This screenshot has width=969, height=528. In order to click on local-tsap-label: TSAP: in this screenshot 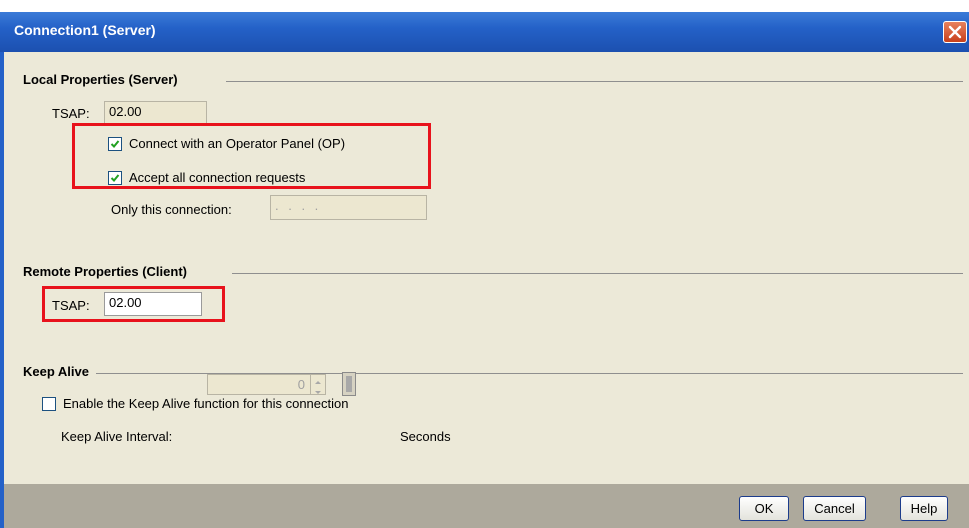, I will do `click(71, 113)`.